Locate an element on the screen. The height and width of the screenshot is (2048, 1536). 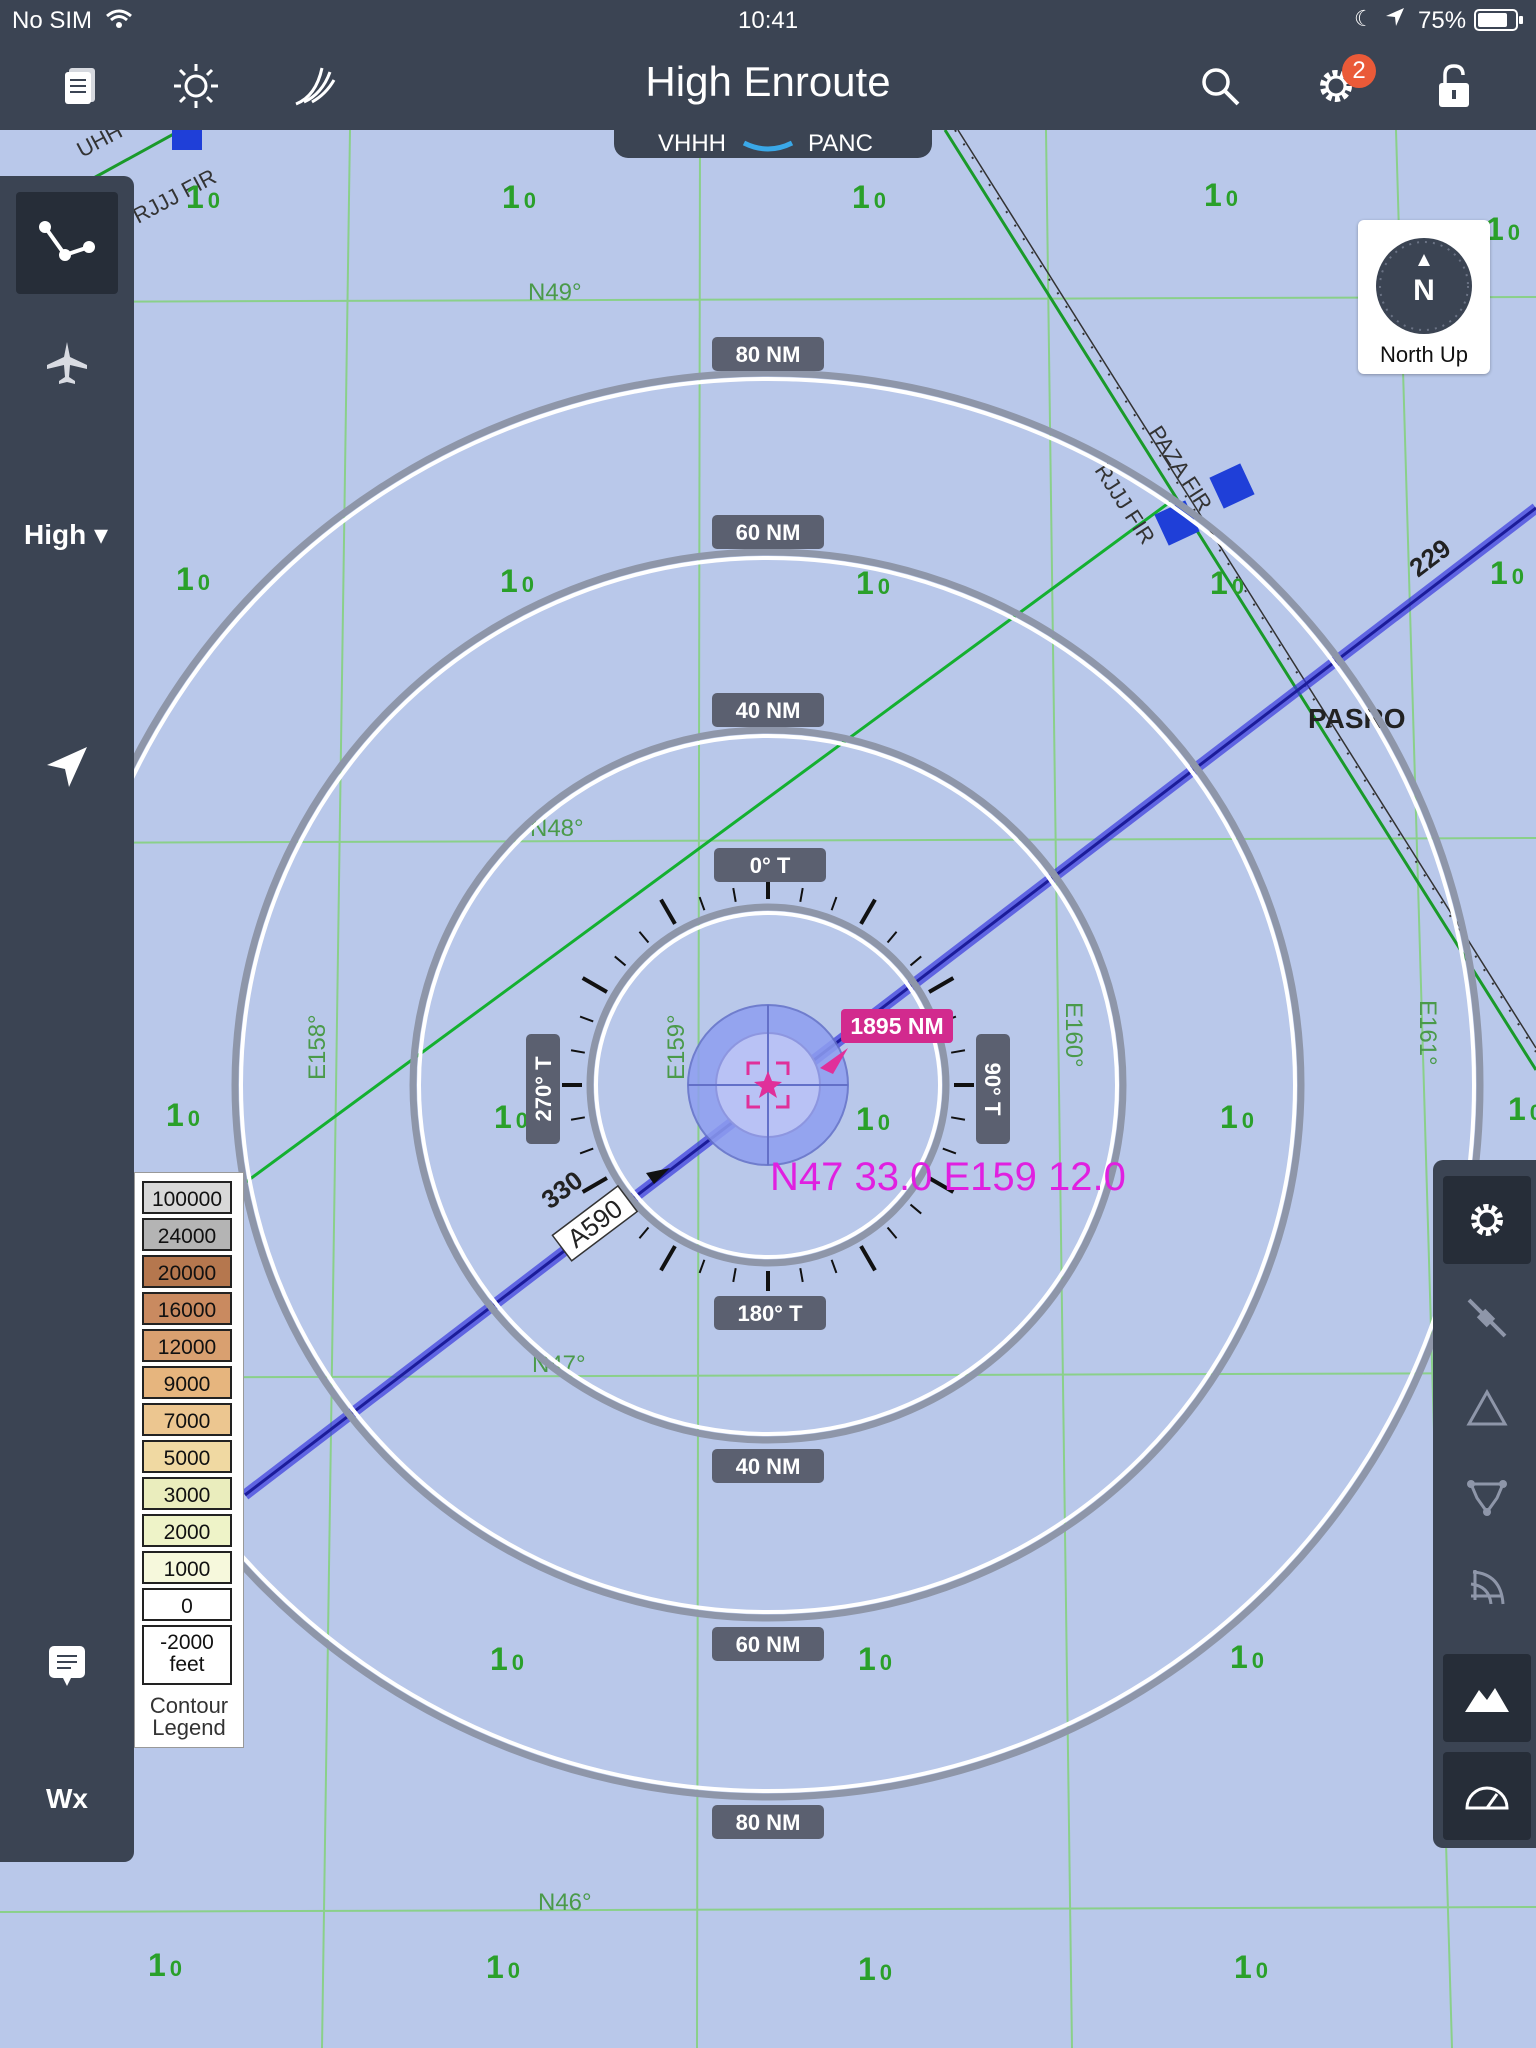
obstacle-icon is located at coordinates (1487, 1498).